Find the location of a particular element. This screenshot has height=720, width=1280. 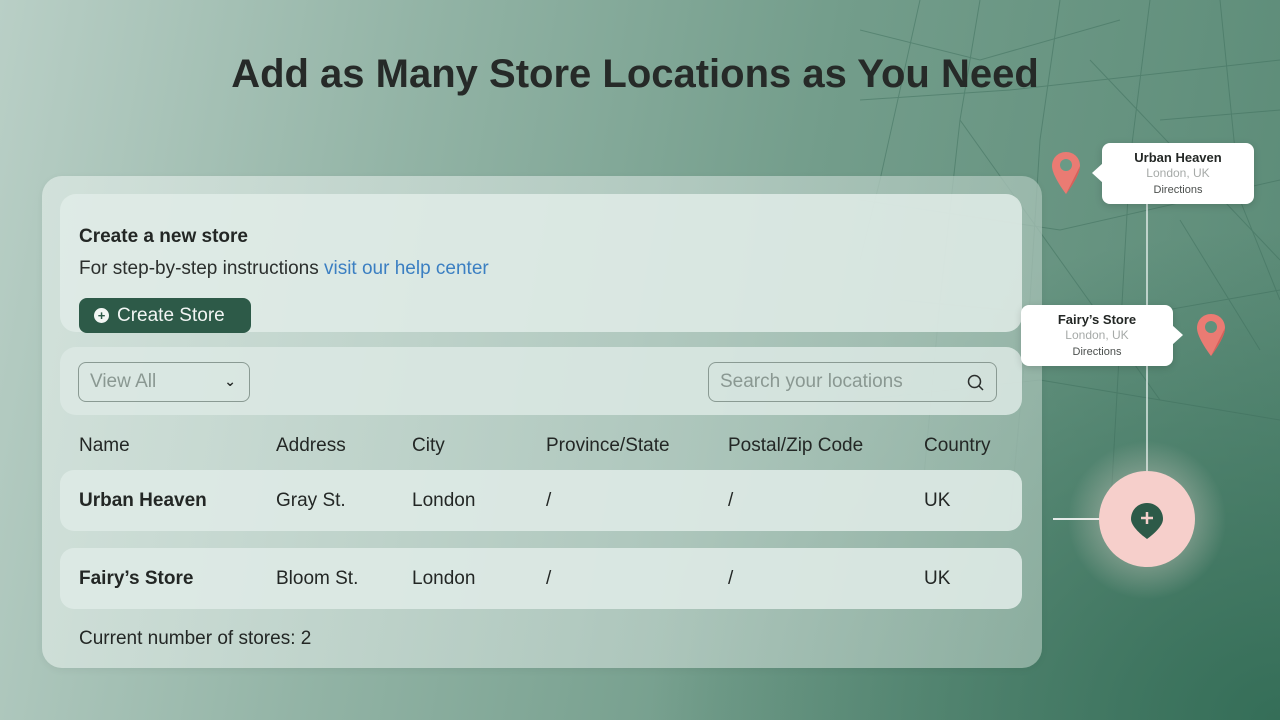

column-header-postal: Postal/Zip Code is located at coordinates (796, 445).